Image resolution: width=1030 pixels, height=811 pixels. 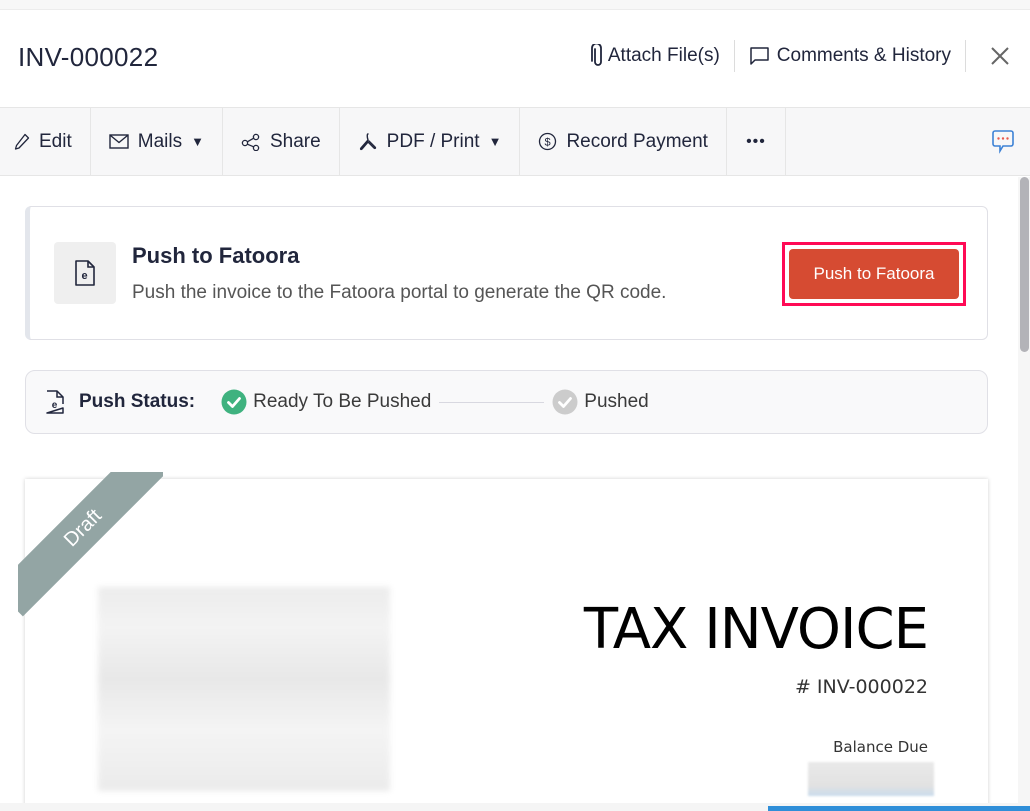 I want to click on edit-label: Edit, so click(x=55, y=141).